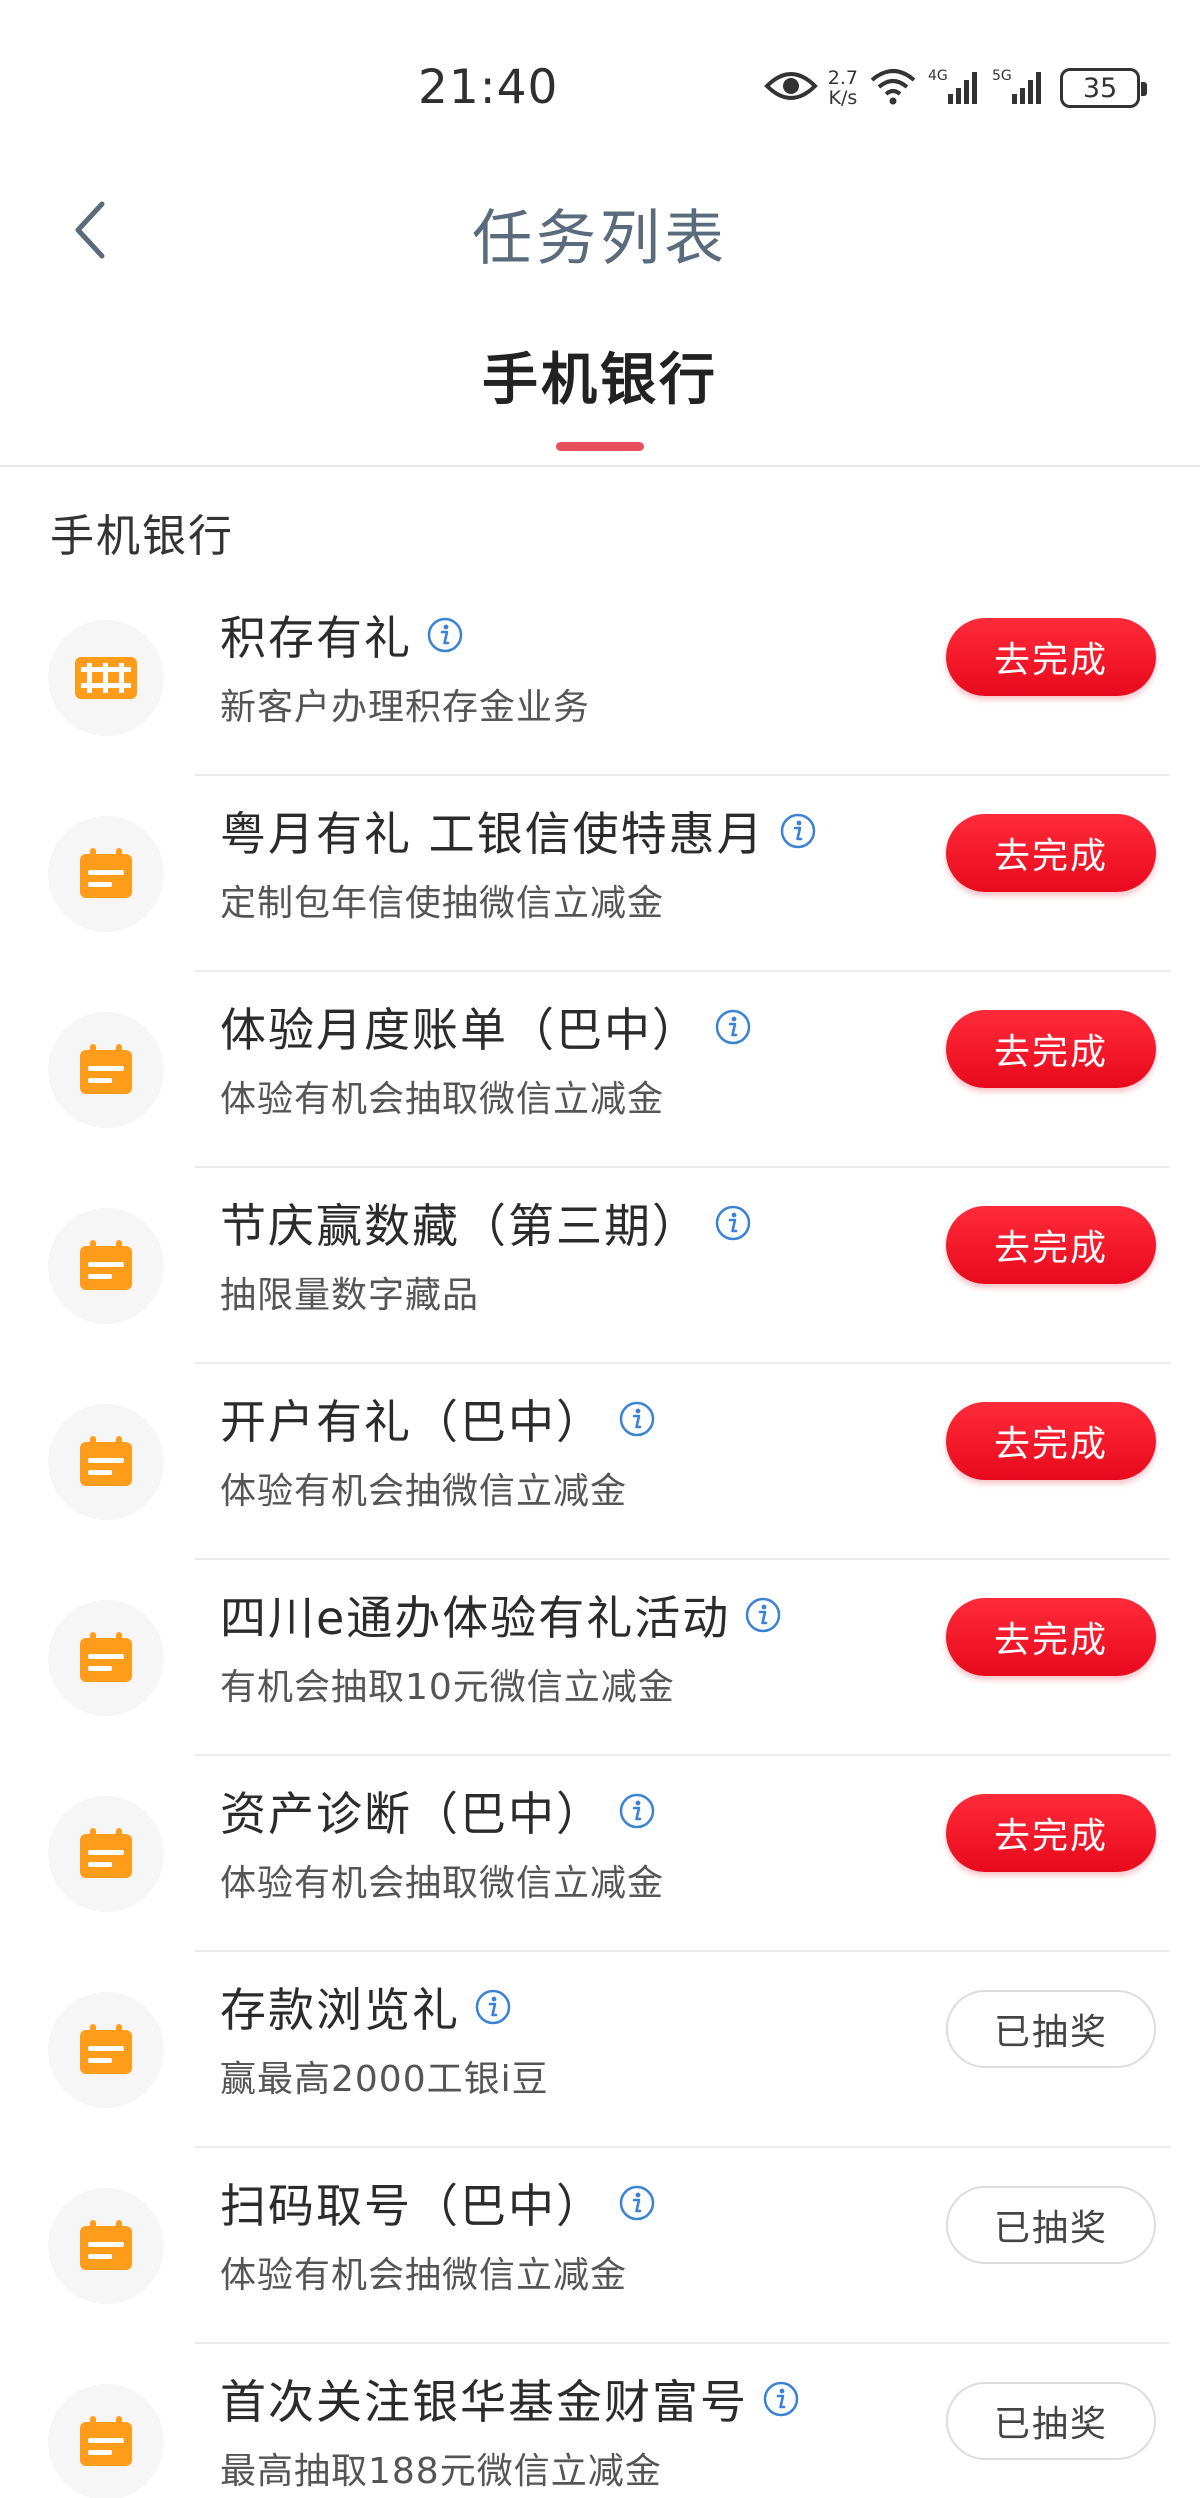 This screenshot has height=2498, width=1200. What do you see at coordinates (600, 2050) in the screenshot?
I see `task-item: 存款浏览礼 赢最高2000工银i豆 已抽奖` at bounding box center [600, 2050].